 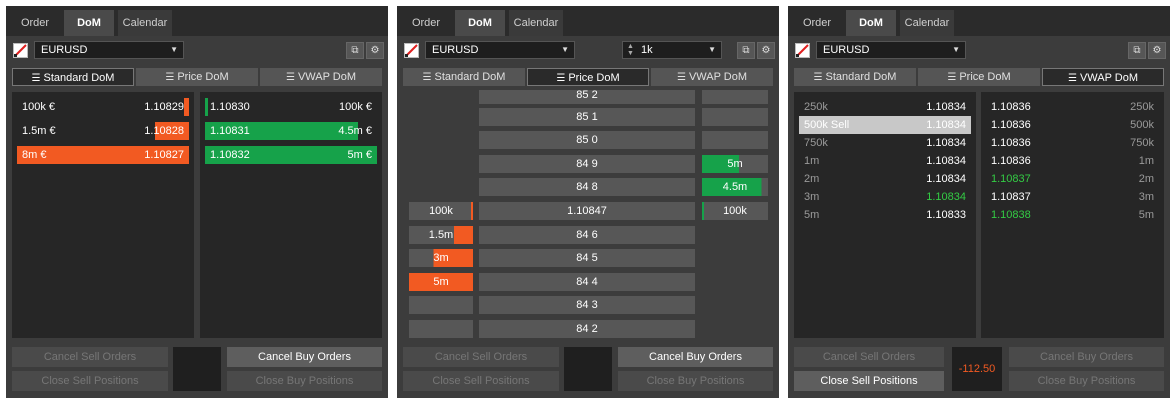 What do you see at coordinates (885, 161) in the screenshot?
I see `vwap-sell-row: 1m 1.10834` at bounding box center [885, 161].